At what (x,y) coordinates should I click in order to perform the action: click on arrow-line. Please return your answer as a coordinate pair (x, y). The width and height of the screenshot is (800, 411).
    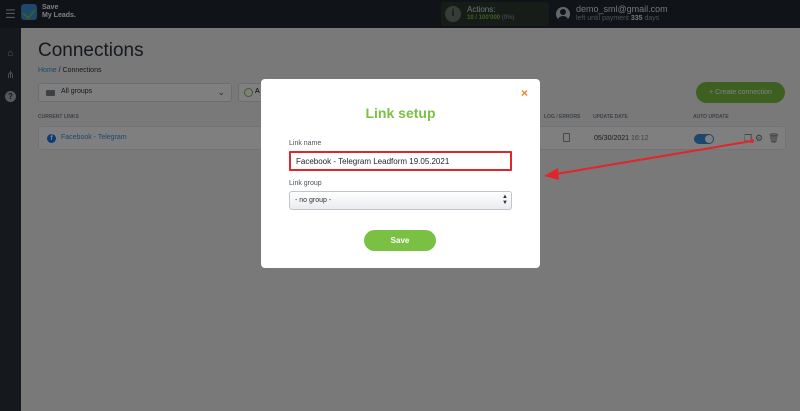
    Looking at the image, I should click on (654, 157).